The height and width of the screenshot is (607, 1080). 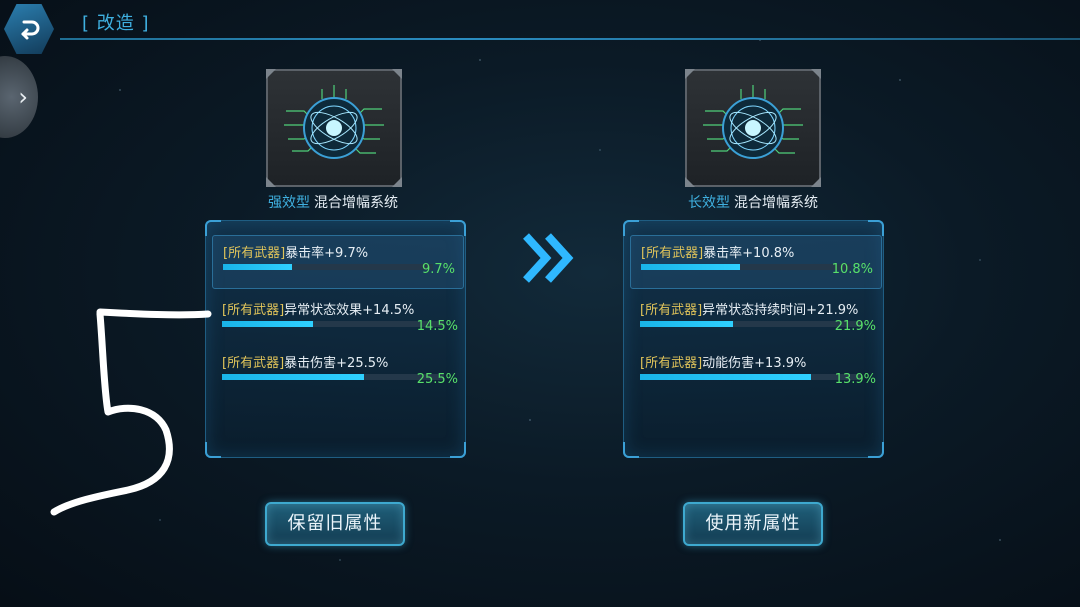 What do you see at coordinates (116, 23) in the screenshot?
I see `page-title: [ 改造 ]` at bounding box center [116, 23].